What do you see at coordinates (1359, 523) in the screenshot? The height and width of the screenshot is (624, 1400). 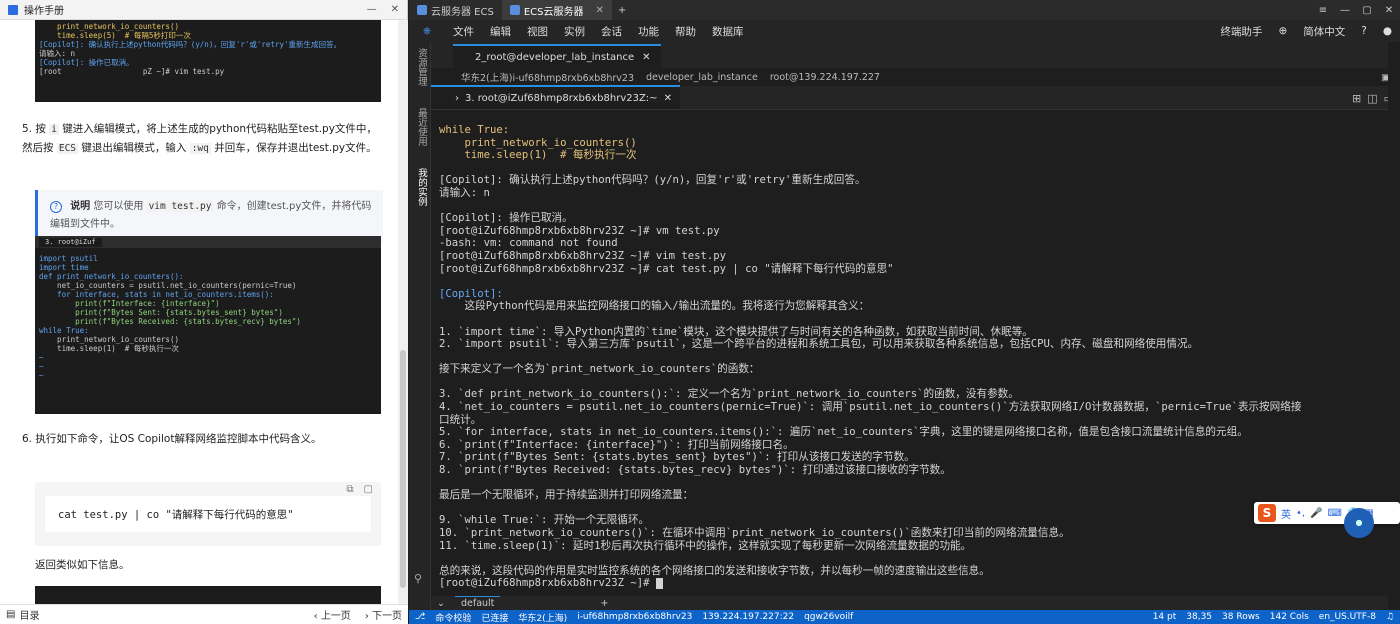 I see `floating-assistant-button: ●` at bounding box center [1359, 523].